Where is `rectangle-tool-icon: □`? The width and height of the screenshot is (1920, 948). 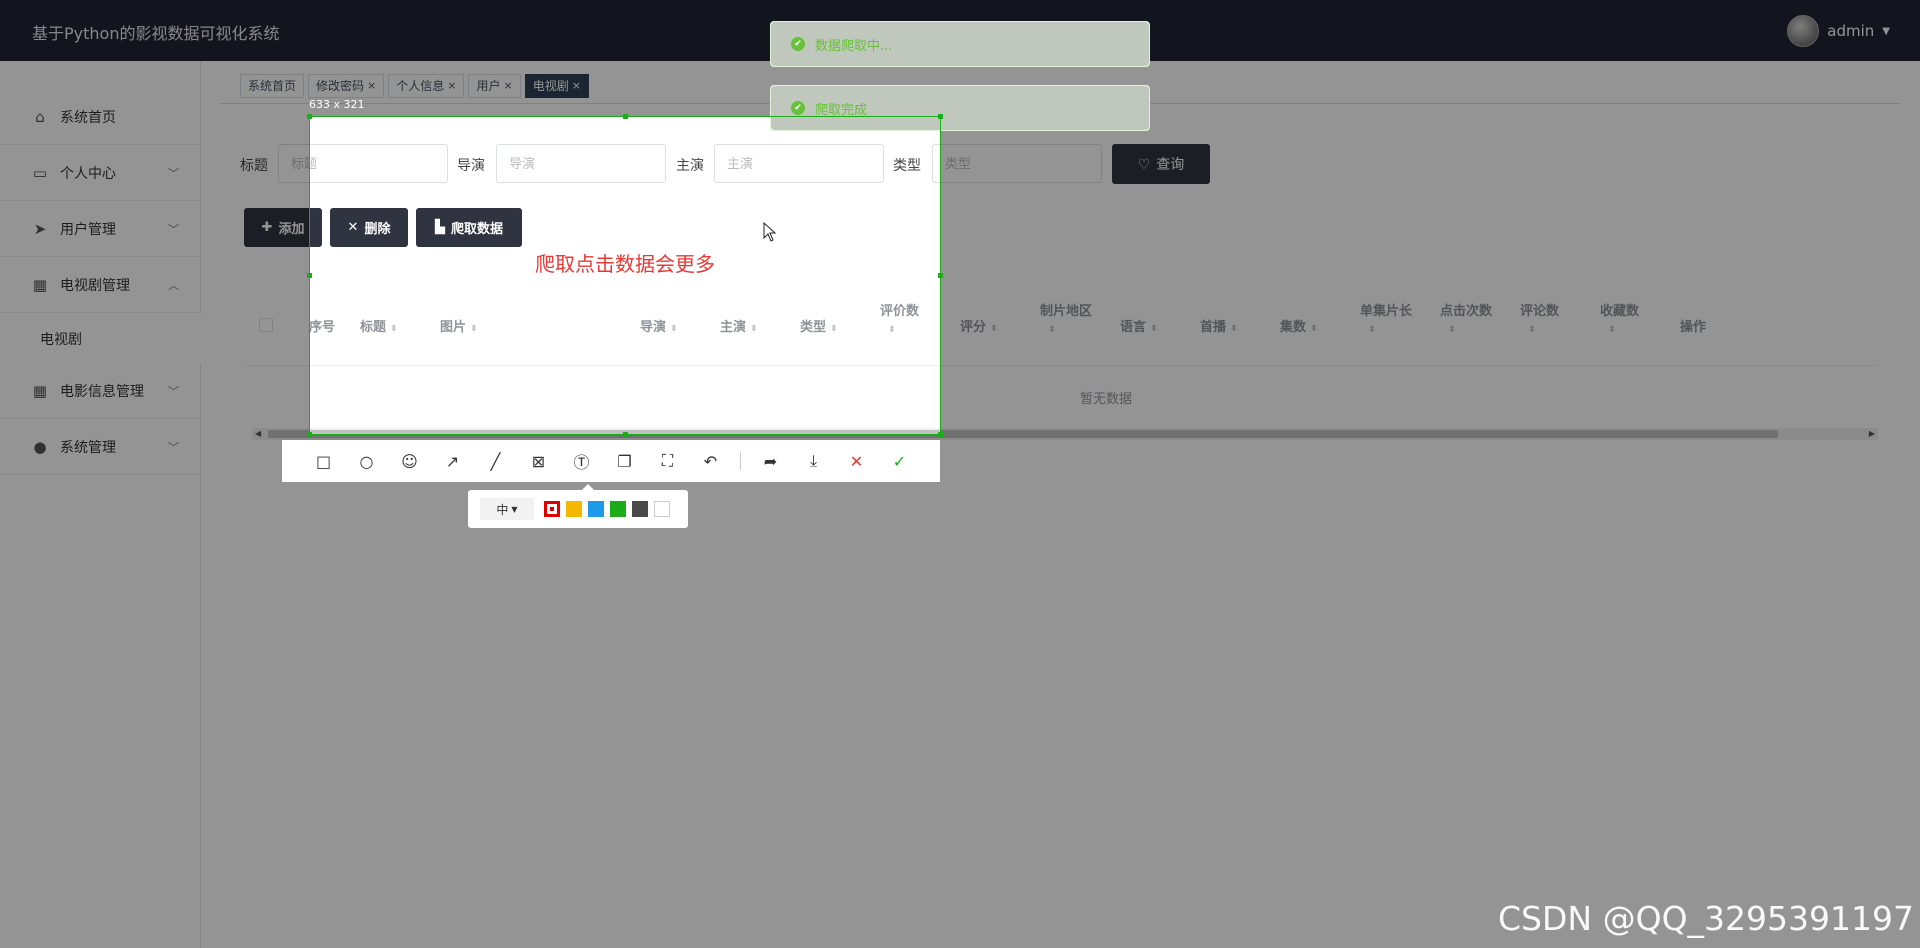 rectangle-tool-icon: □ is located at coordinates (323, 461).